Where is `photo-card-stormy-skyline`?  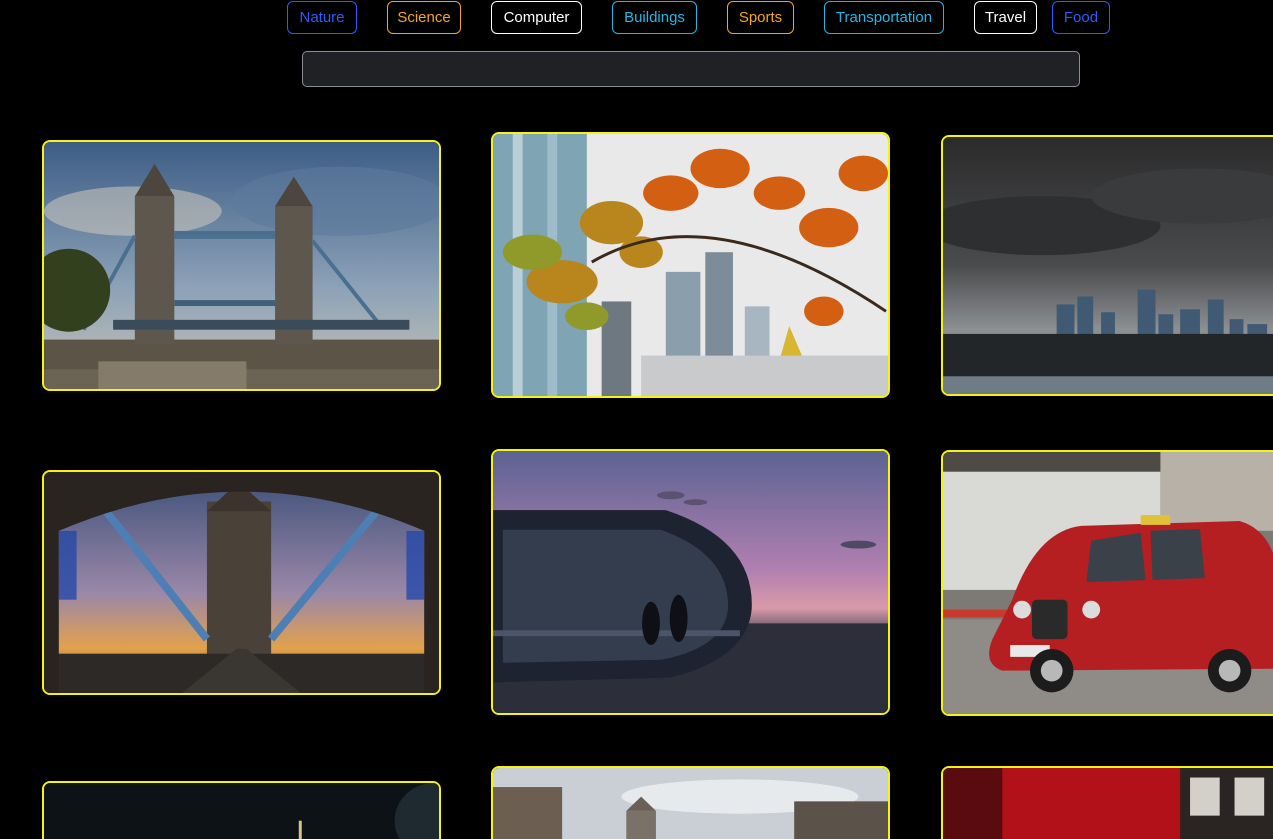
photo-card-stormy-skyline is located at coordinates (1107, 265).